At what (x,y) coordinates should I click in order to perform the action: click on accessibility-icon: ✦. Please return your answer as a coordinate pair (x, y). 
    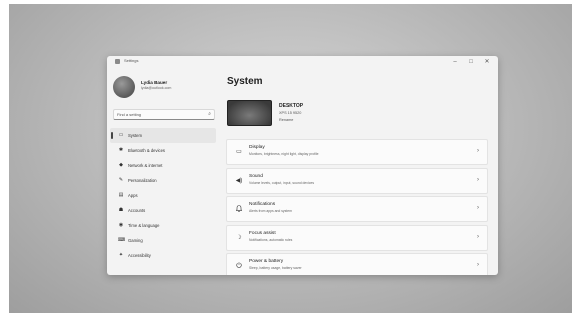
    Looking at the image, I should click on (121, 255).